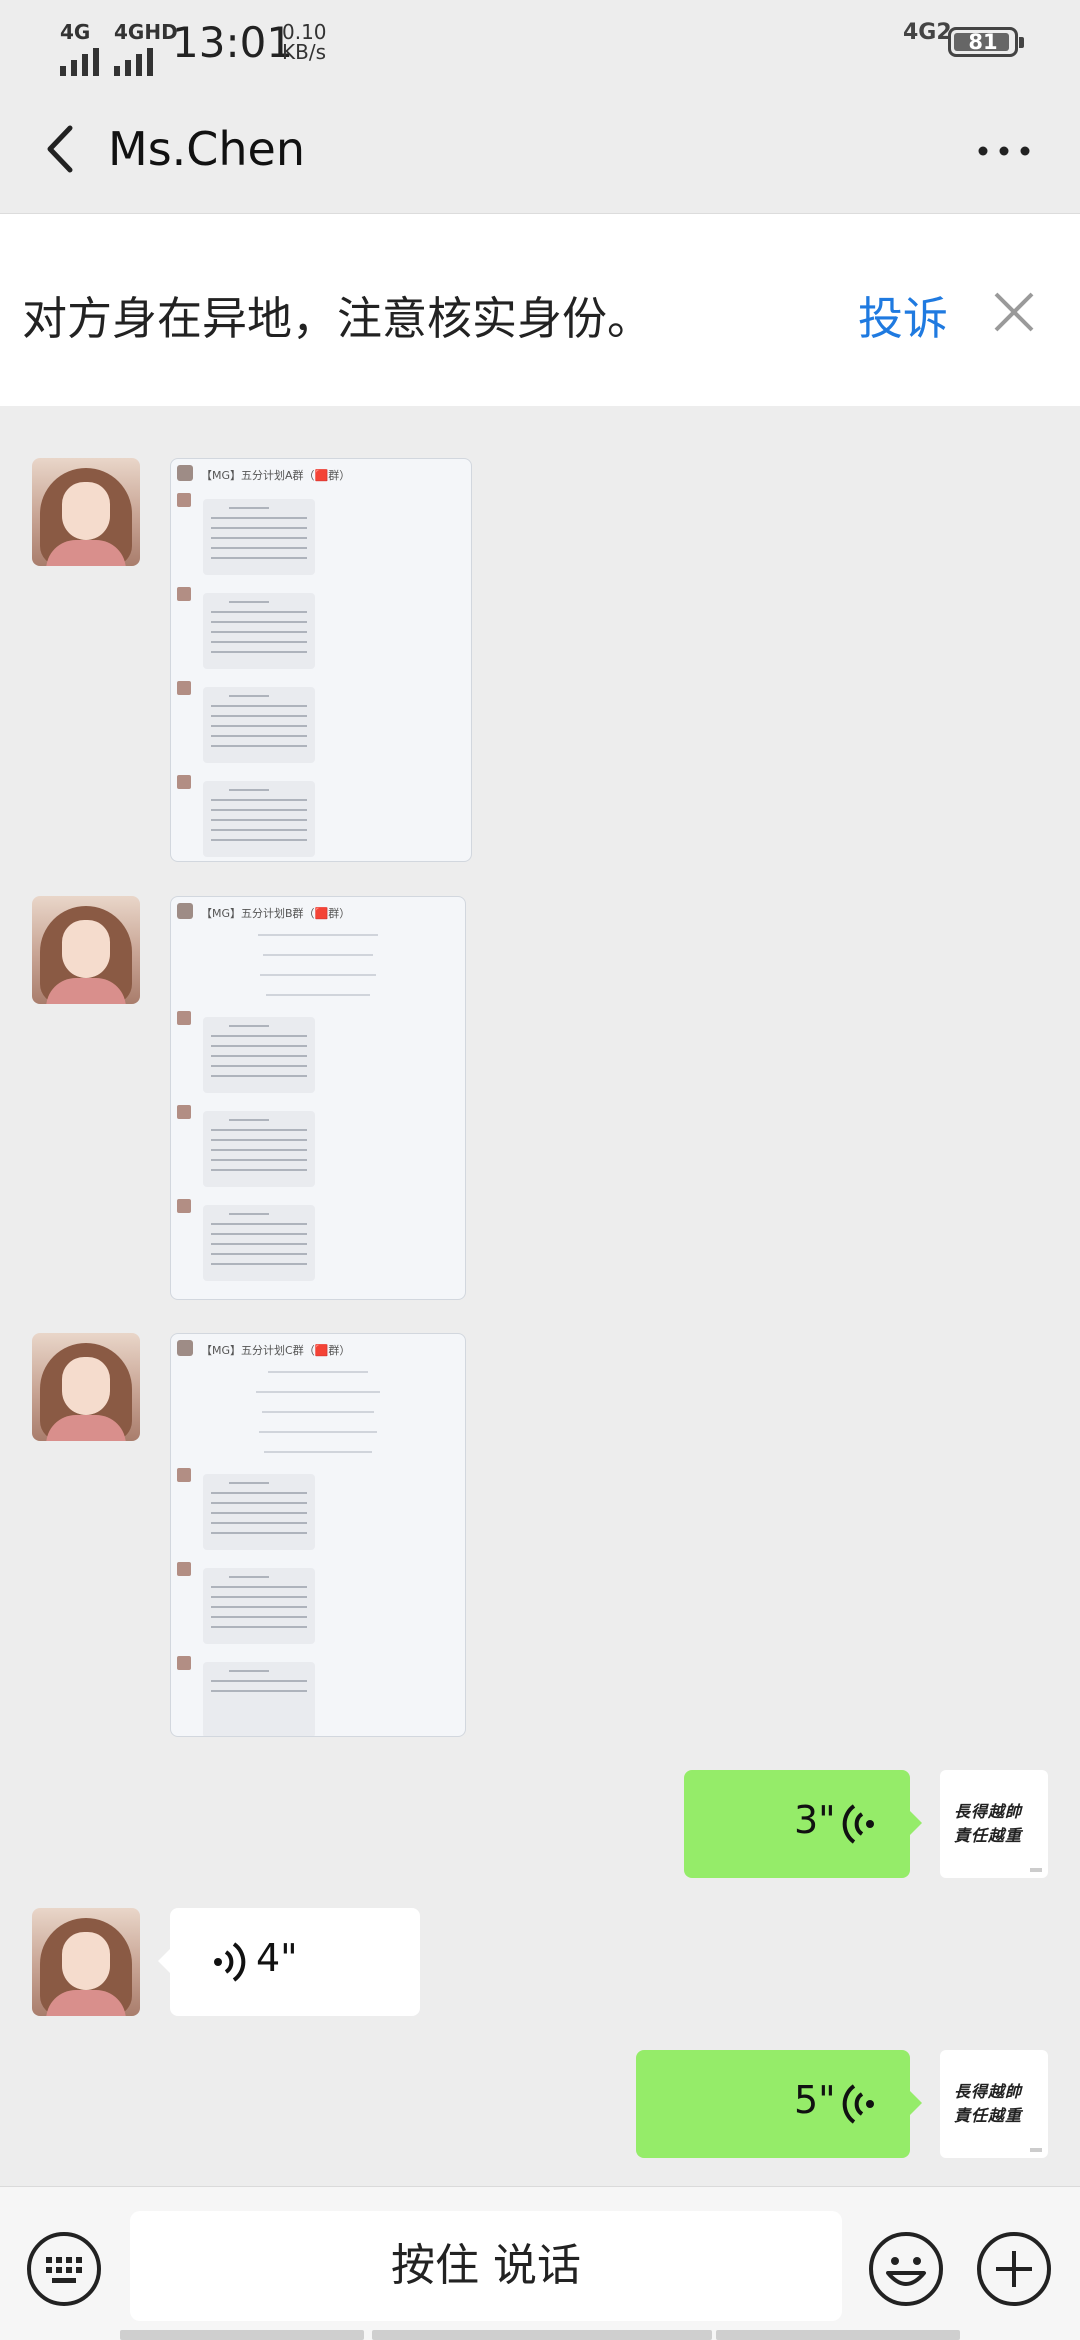 The height and width of the screenshot is (2340, 1080). I want to click on battery-level: 81, so click(983, 42).